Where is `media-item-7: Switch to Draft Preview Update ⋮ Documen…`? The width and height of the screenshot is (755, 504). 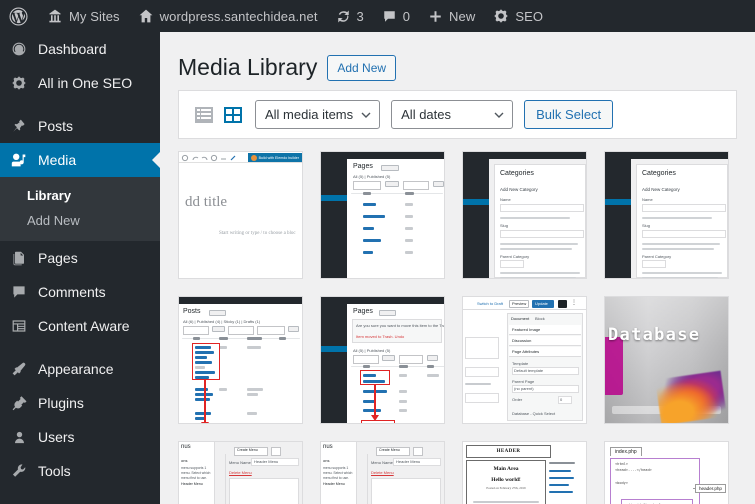 media-item-7: Switch to Draft Preview Update ⋮ Documen… is located at coordinates (524, 360).